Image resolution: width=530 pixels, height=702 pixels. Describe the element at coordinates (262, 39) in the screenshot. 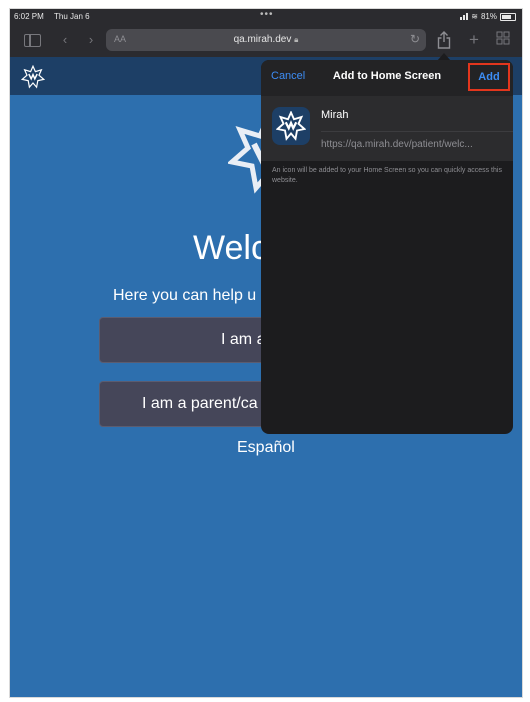

I see `url-value: qa.mirah.dev` at that location.